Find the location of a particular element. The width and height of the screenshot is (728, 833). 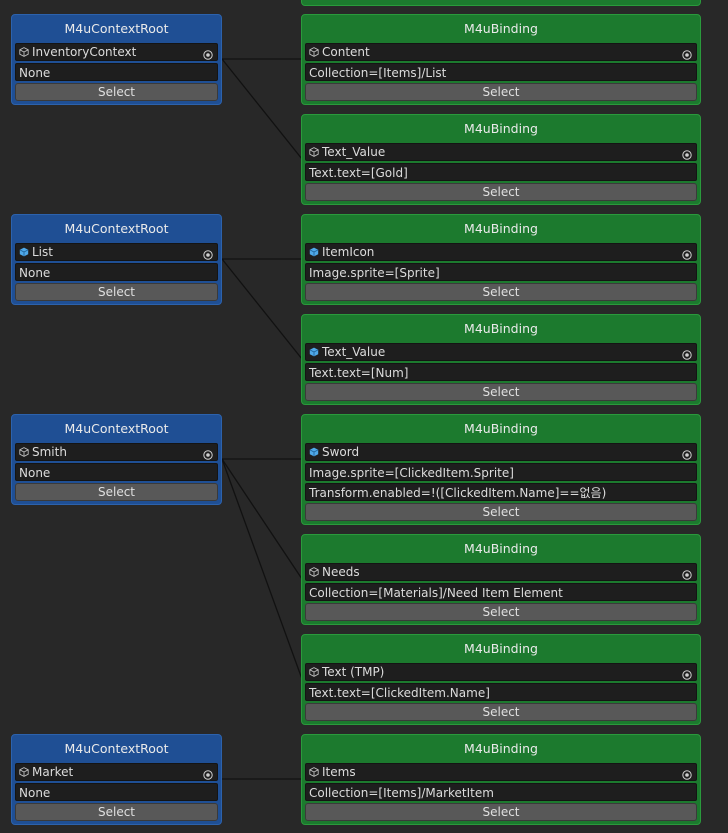

wire-smith-text-tmp is located at coordinates (262, 569).